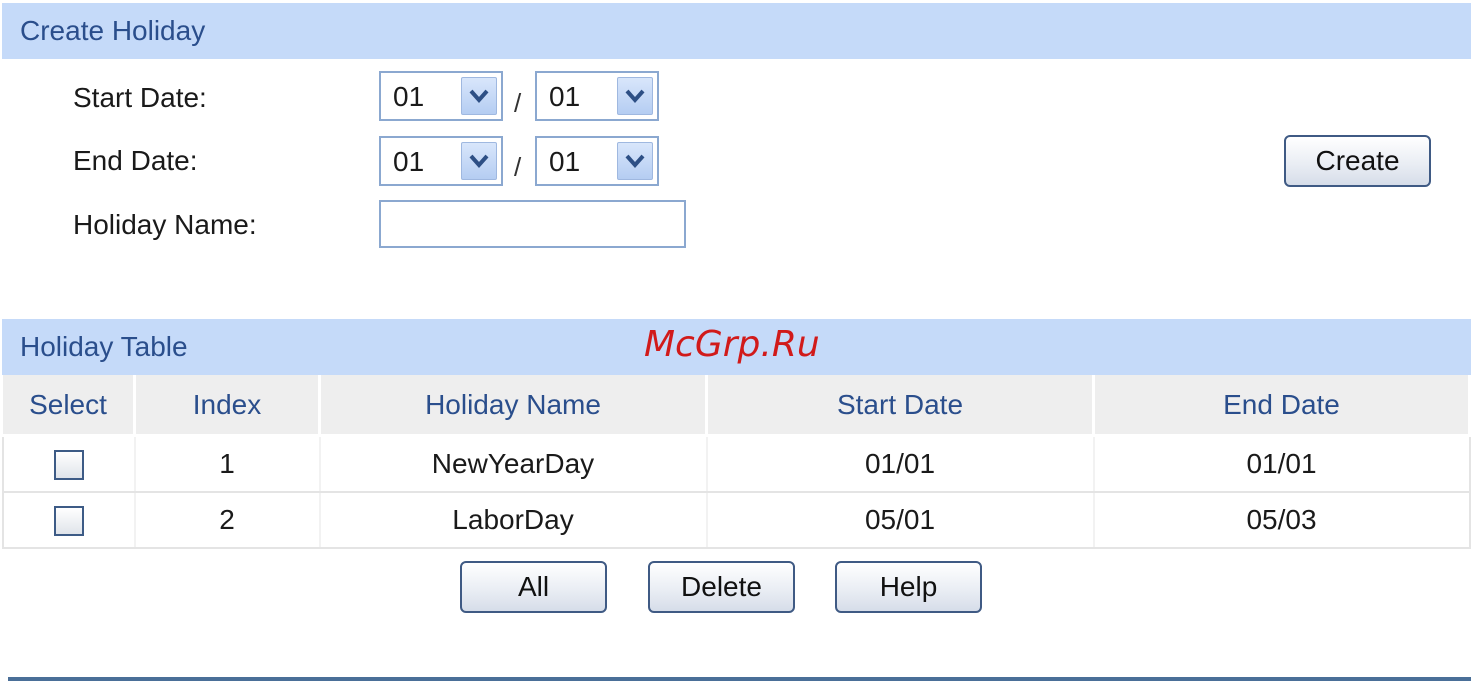 The image size is (1475, 690). Describe the element at coordinates (140, 97) in the screenshot. I see `start-date-label: Start Date:` at that location.